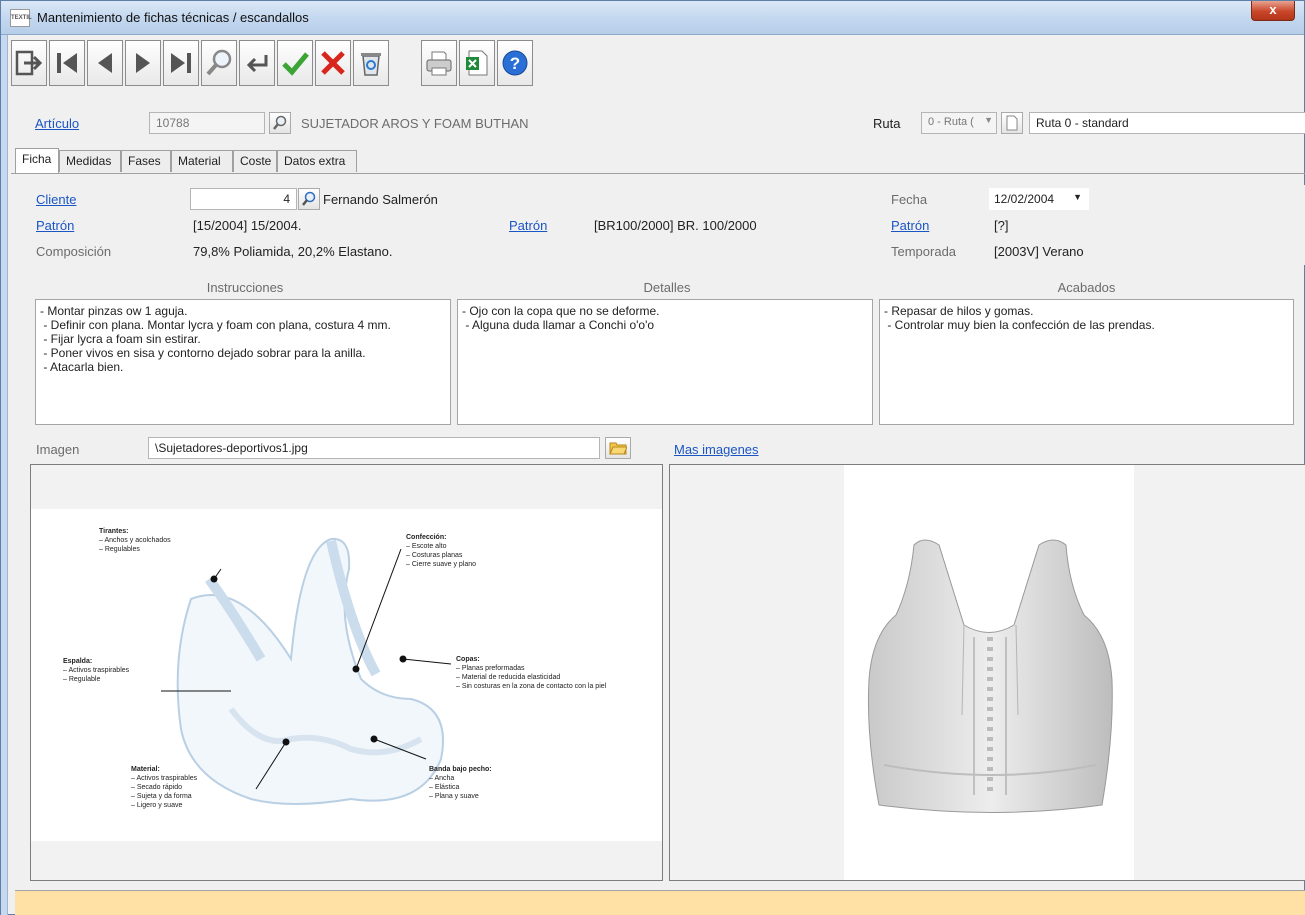 The height and width of the screenshot is (915, 1305). Describe the element at coordinates (78, 661) in the screenshot. I see `espalda-title: Espalda:` at that location.